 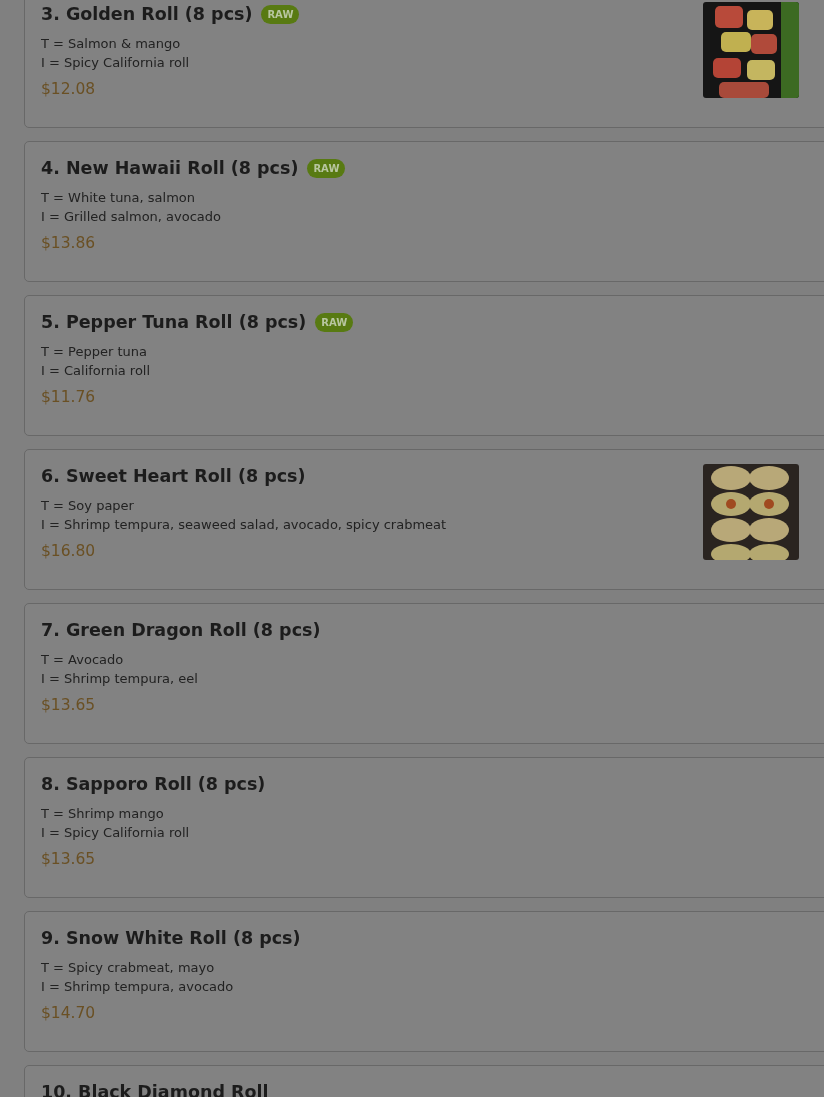 What do you see at coordinates (103, 814) in the screenshot?
I see `item-description: T = Shrimp mango` at bounding box center [103, 814].